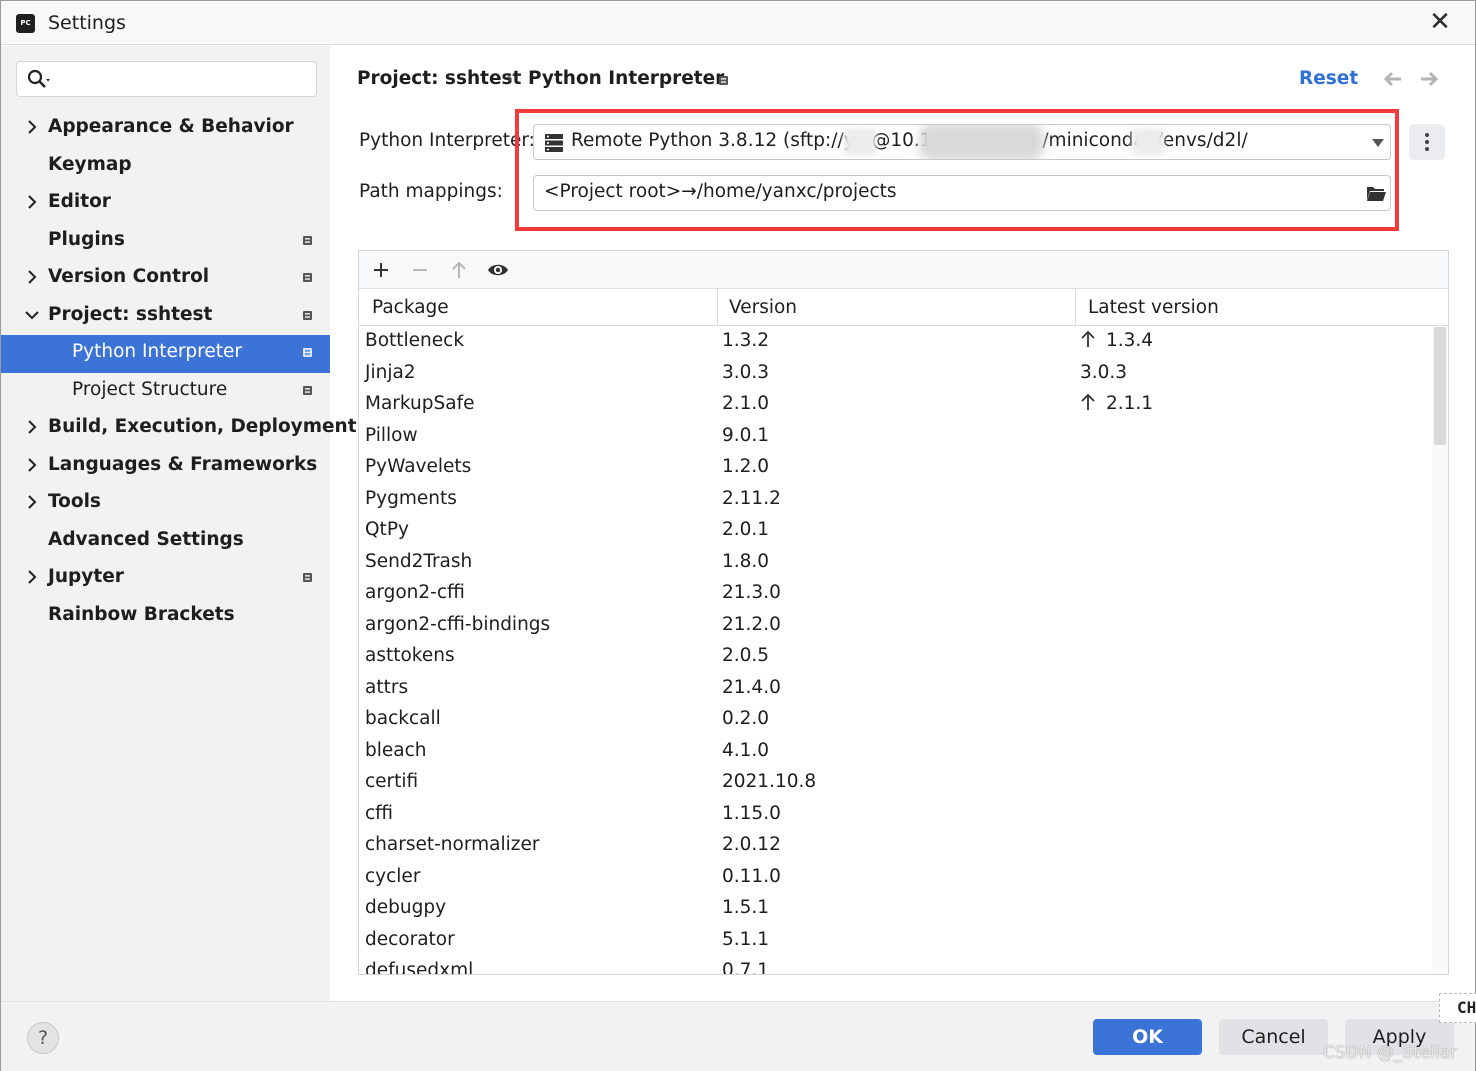 The width and height of the screenshot is (1476, 1071). Describe the element at coordinates (1427, 149) in the screenshot. I see `more-vertical-icon` at that location.